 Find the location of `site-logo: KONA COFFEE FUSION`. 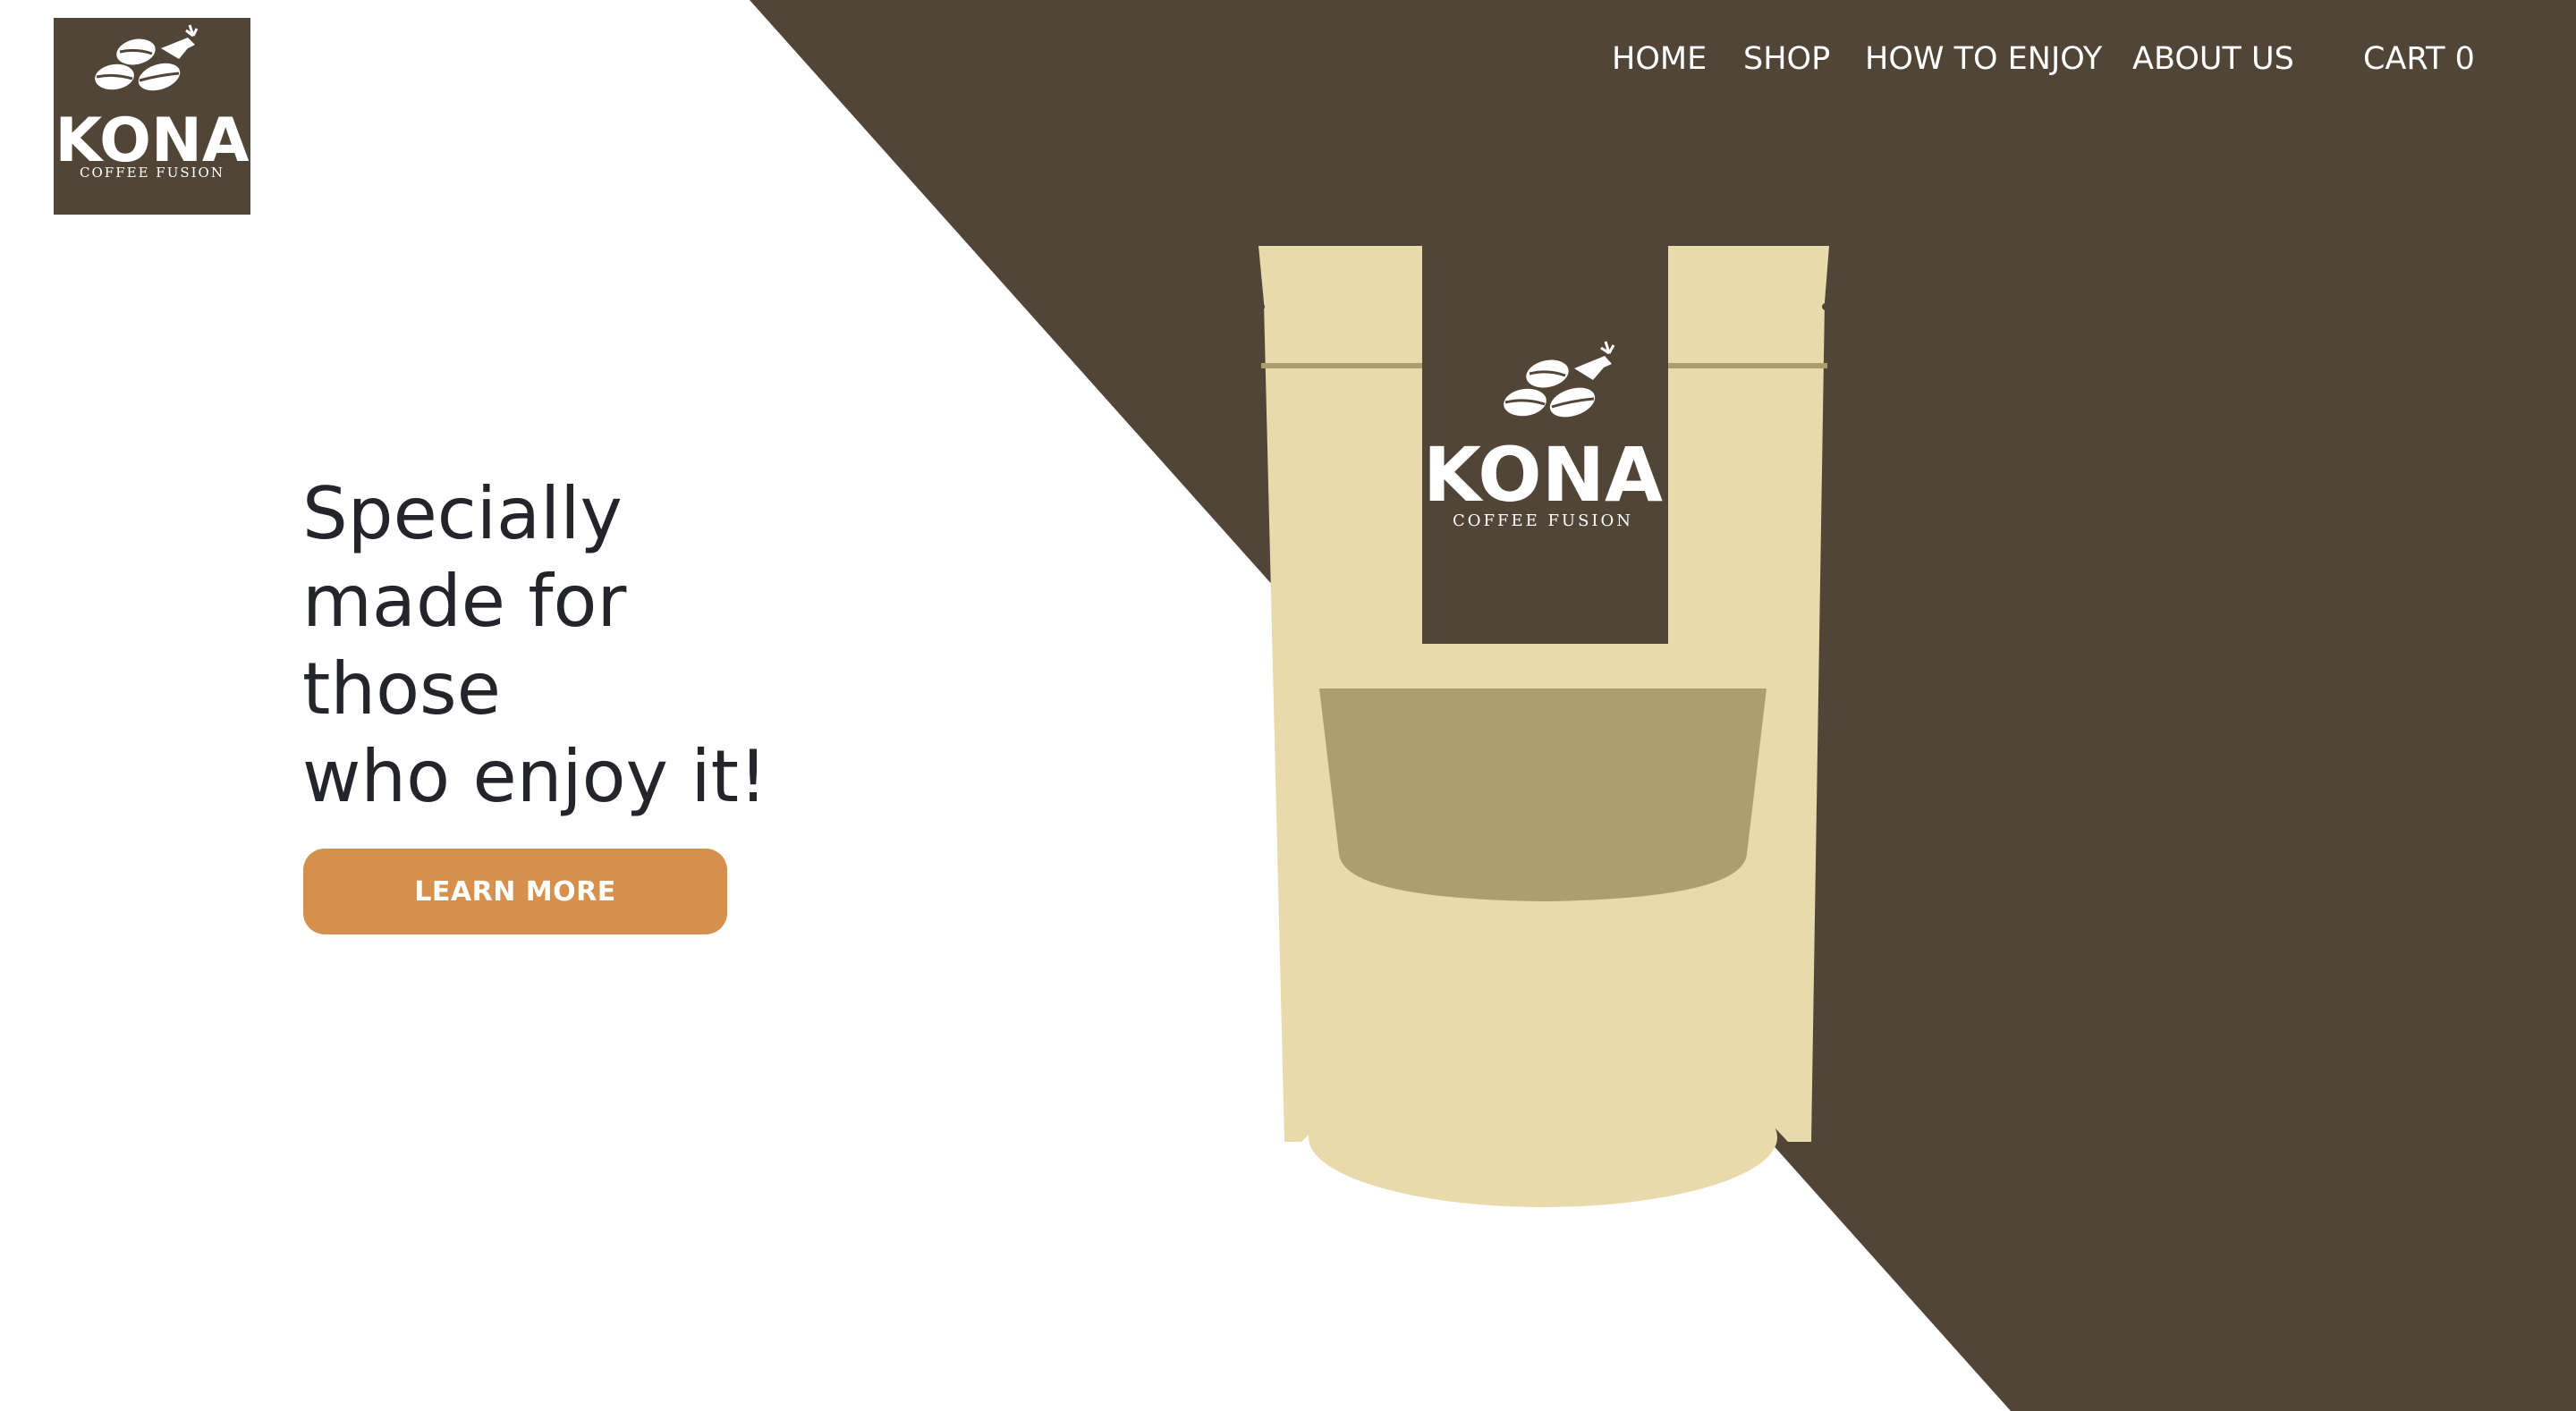

site-logo: KONA COFFEE FUSION is located at coordinates (152, 116).